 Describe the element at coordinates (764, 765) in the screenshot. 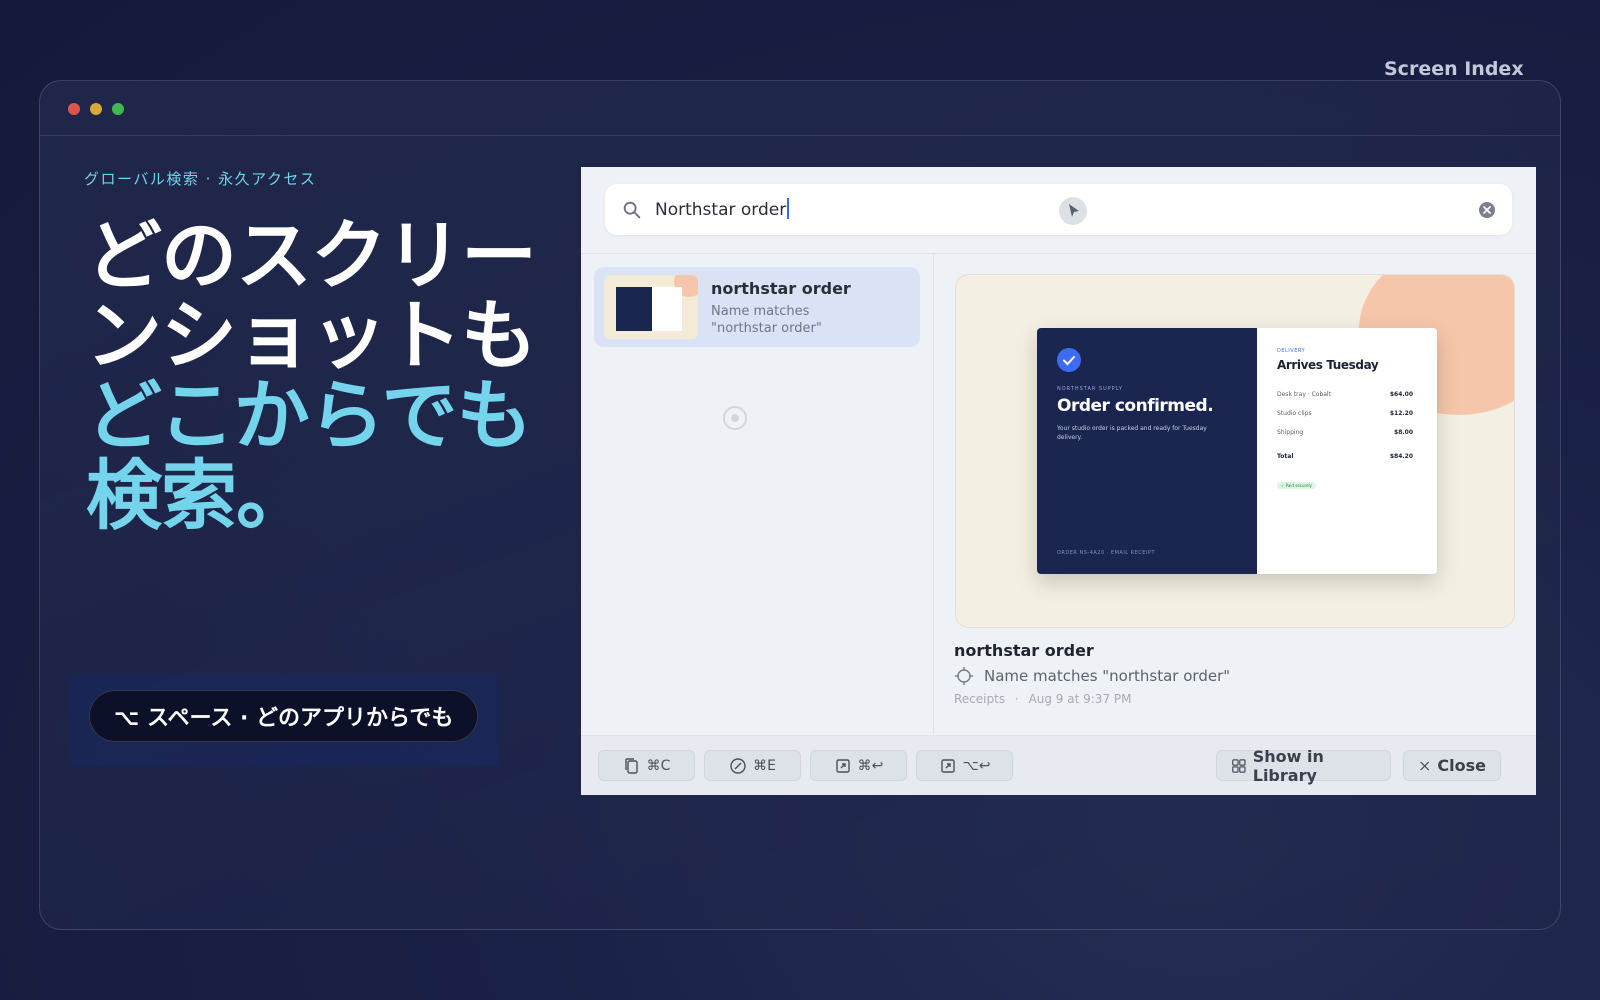

I see `edit-shortcut: ⌘E` at that location.